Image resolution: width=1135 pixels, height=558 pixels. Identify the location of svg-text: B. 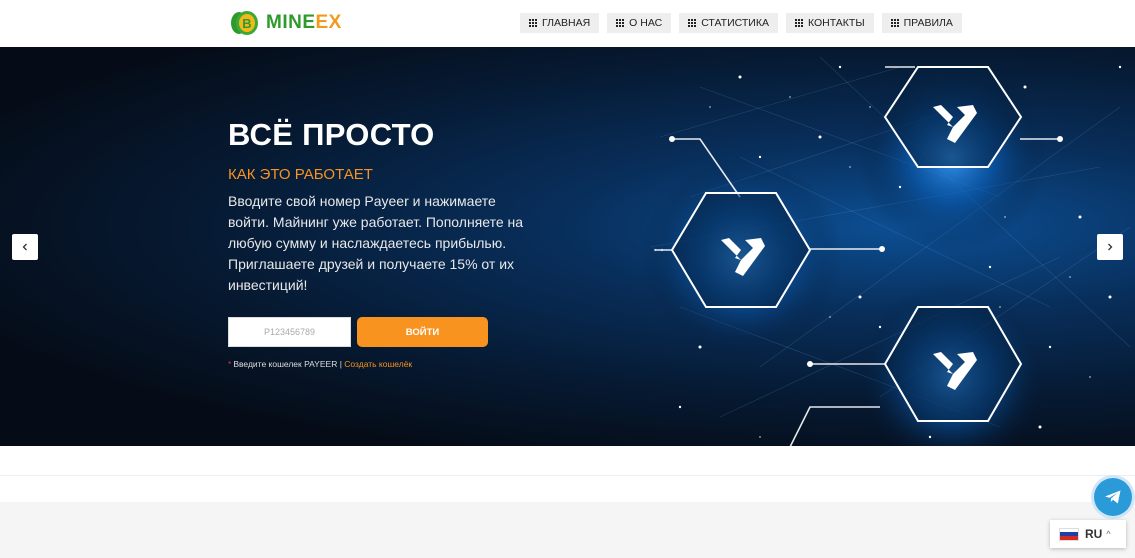
(246, 23).